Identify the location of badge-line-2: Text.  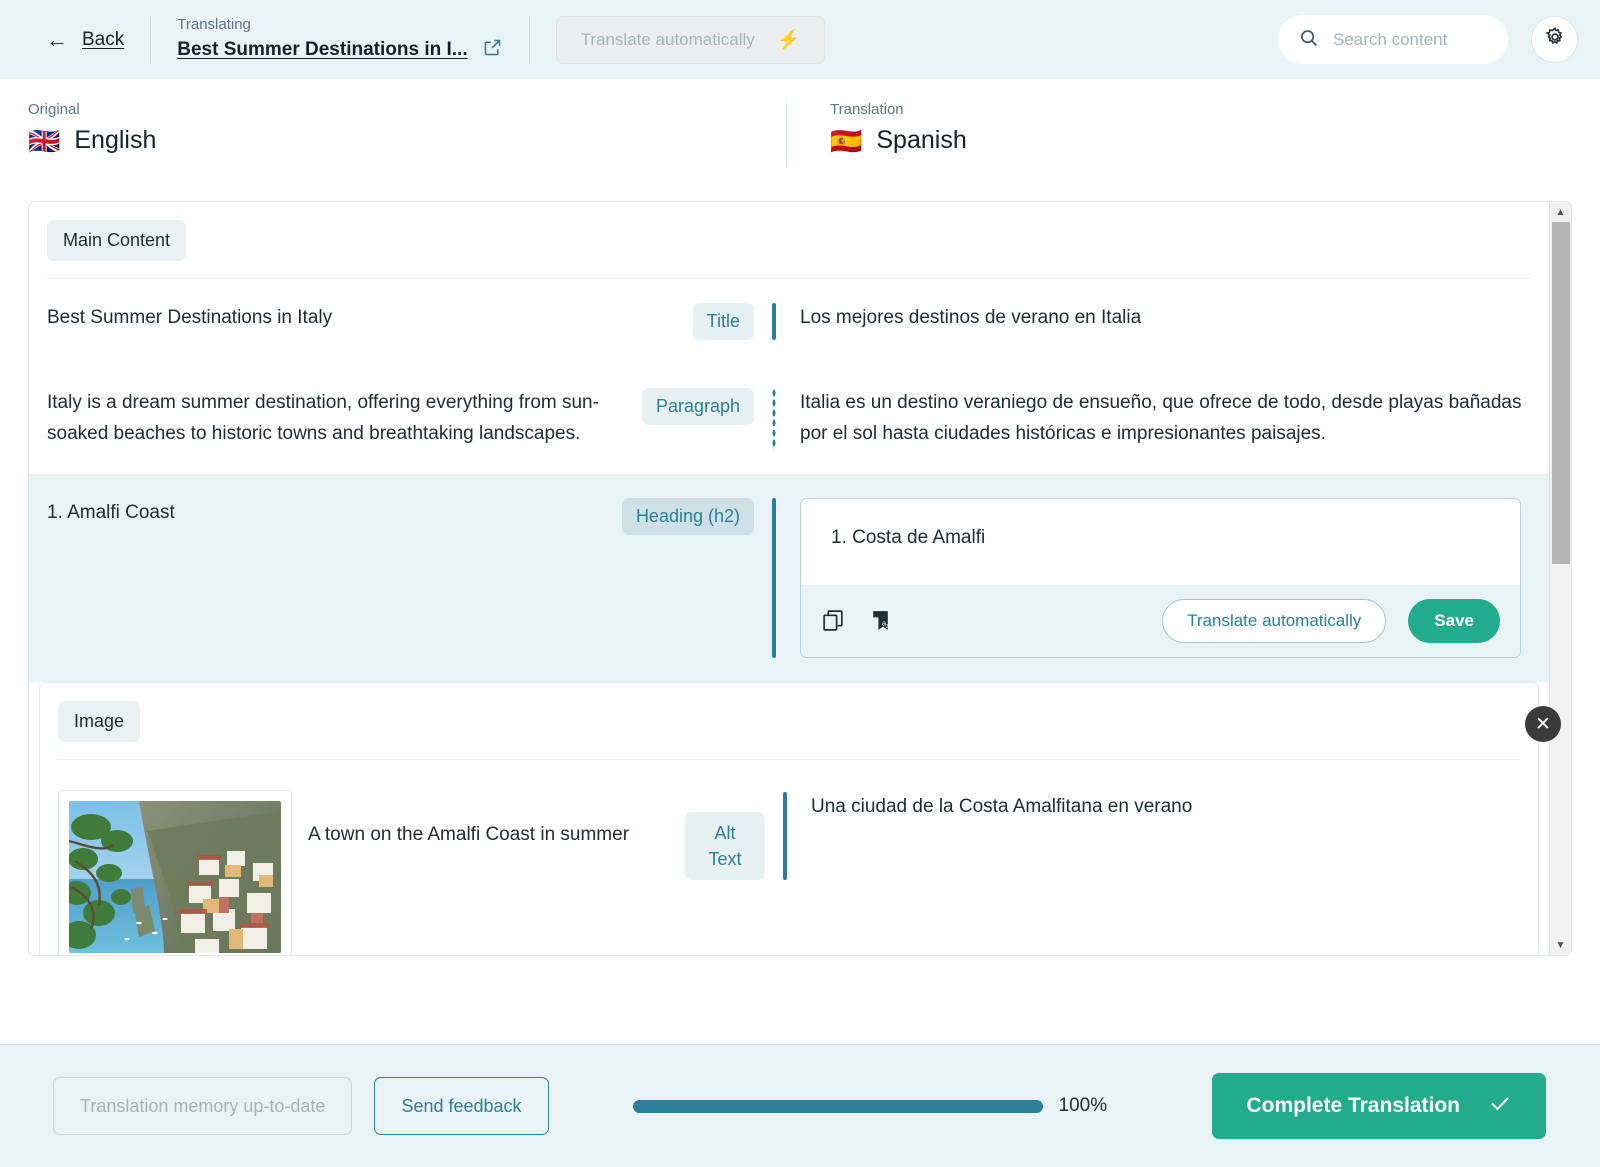
(725, 858).